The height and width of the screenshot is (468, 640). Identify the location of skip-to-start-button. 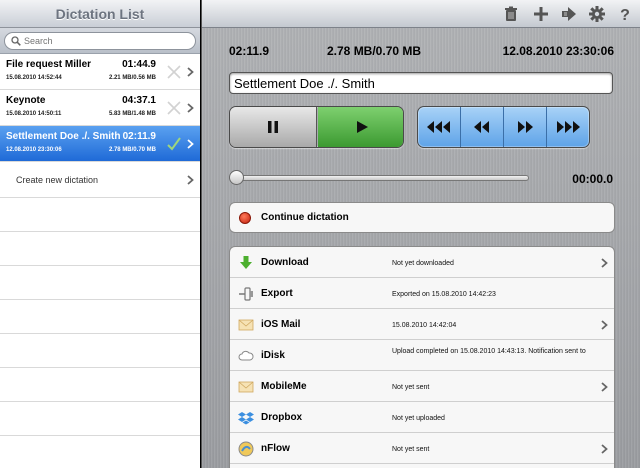
(439, 127).